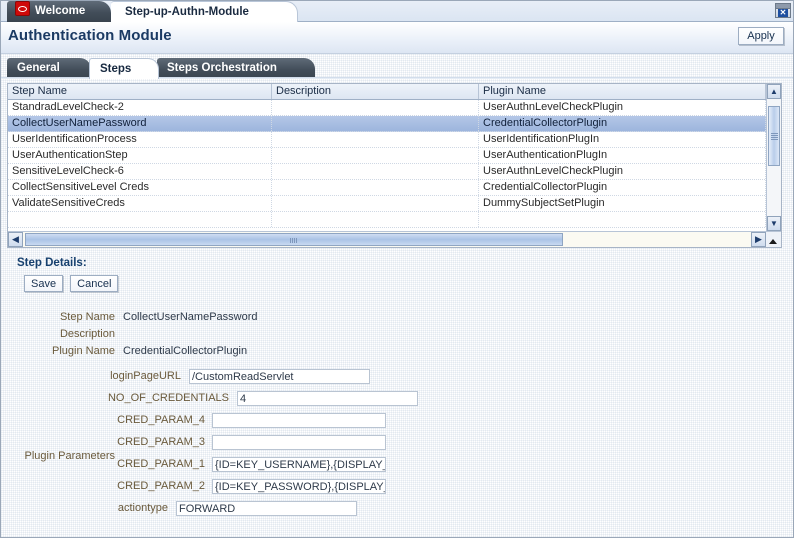  What do you see at coordinates (622, 219) in the screenshot?
I see `cell-plugin-name` at bounding box center [622, 219].